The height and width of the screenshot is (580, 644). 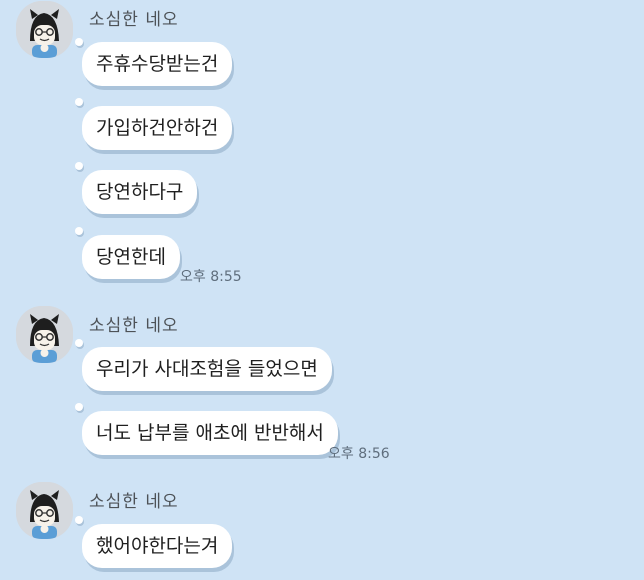 I want to click on message-bubble: 당연한데, so click(x=131, y=257).